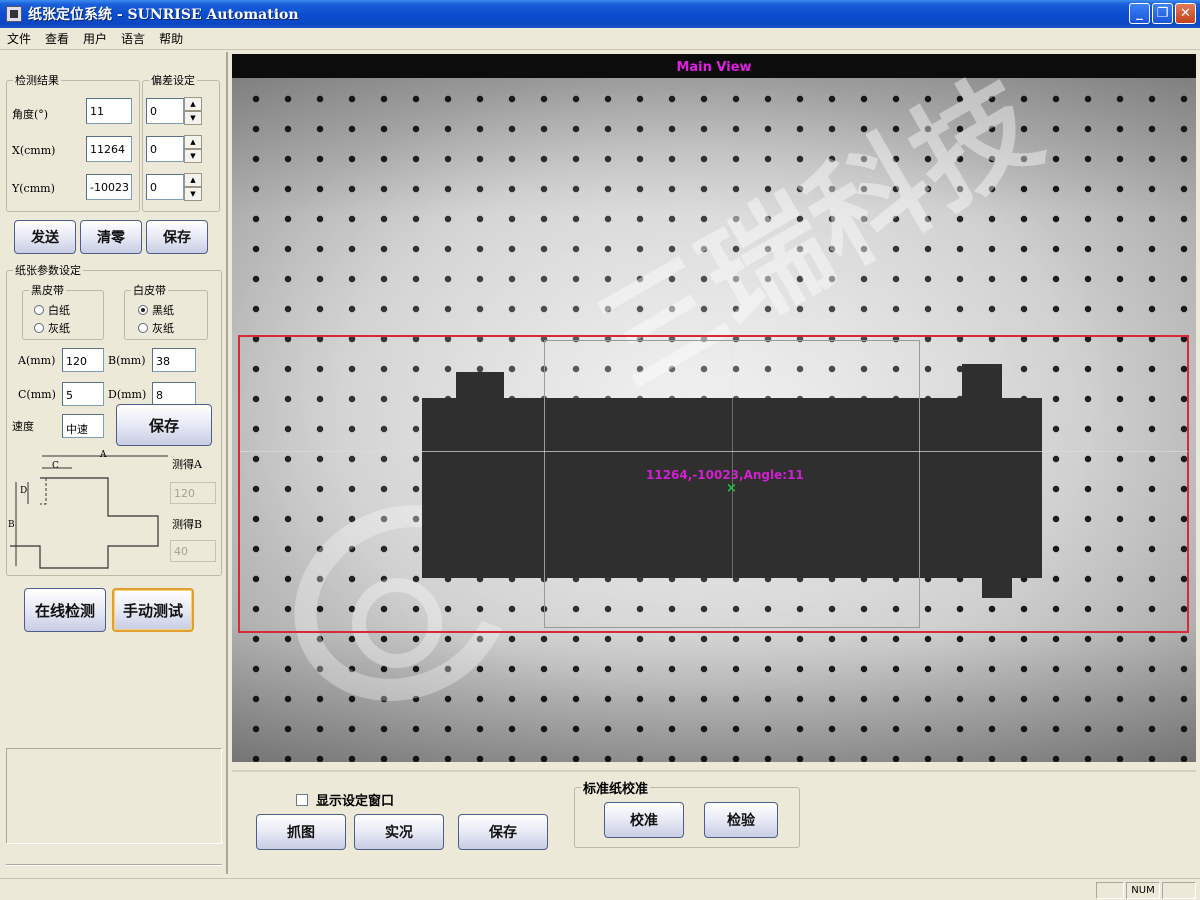 The width and height of the screenshot is (1200, 900). Describe the element at coordinates (600, 14) in the screenshot. I see `title-bar: 纸张定位系统 - SUNRISE Automation _ ❐ ✕` at that location.